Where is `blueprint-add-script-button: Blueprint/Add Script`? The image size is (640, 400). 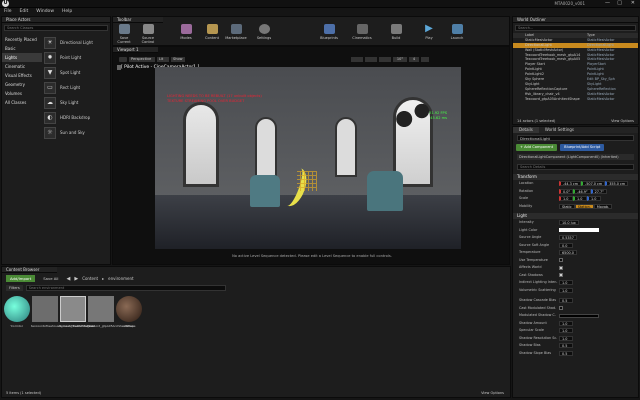 blueprint-add-script-button: Blueprint/Add Script is located at coordinates (582, 147).